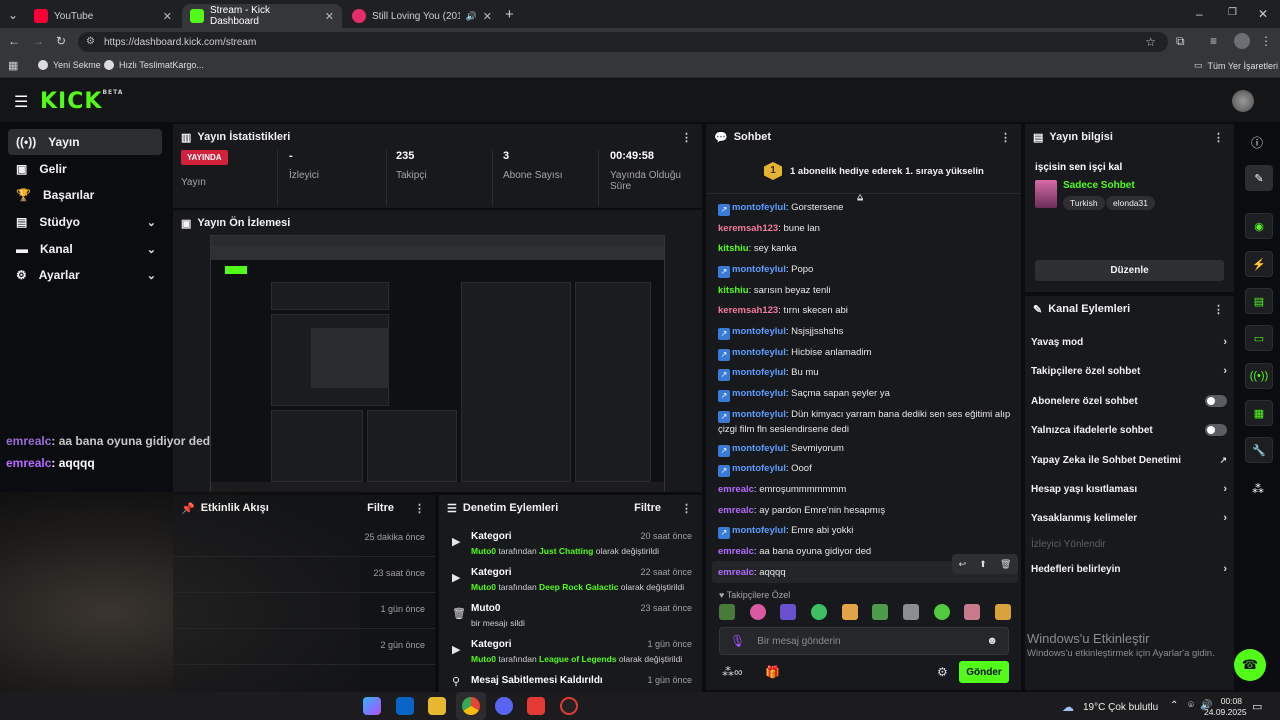 This screenshot has height=720, width=1280. What do you see at coordinates (1005, 564) in the screenshot?
I see `delete-icon: 🗑` at bounding box center [1005, 564].